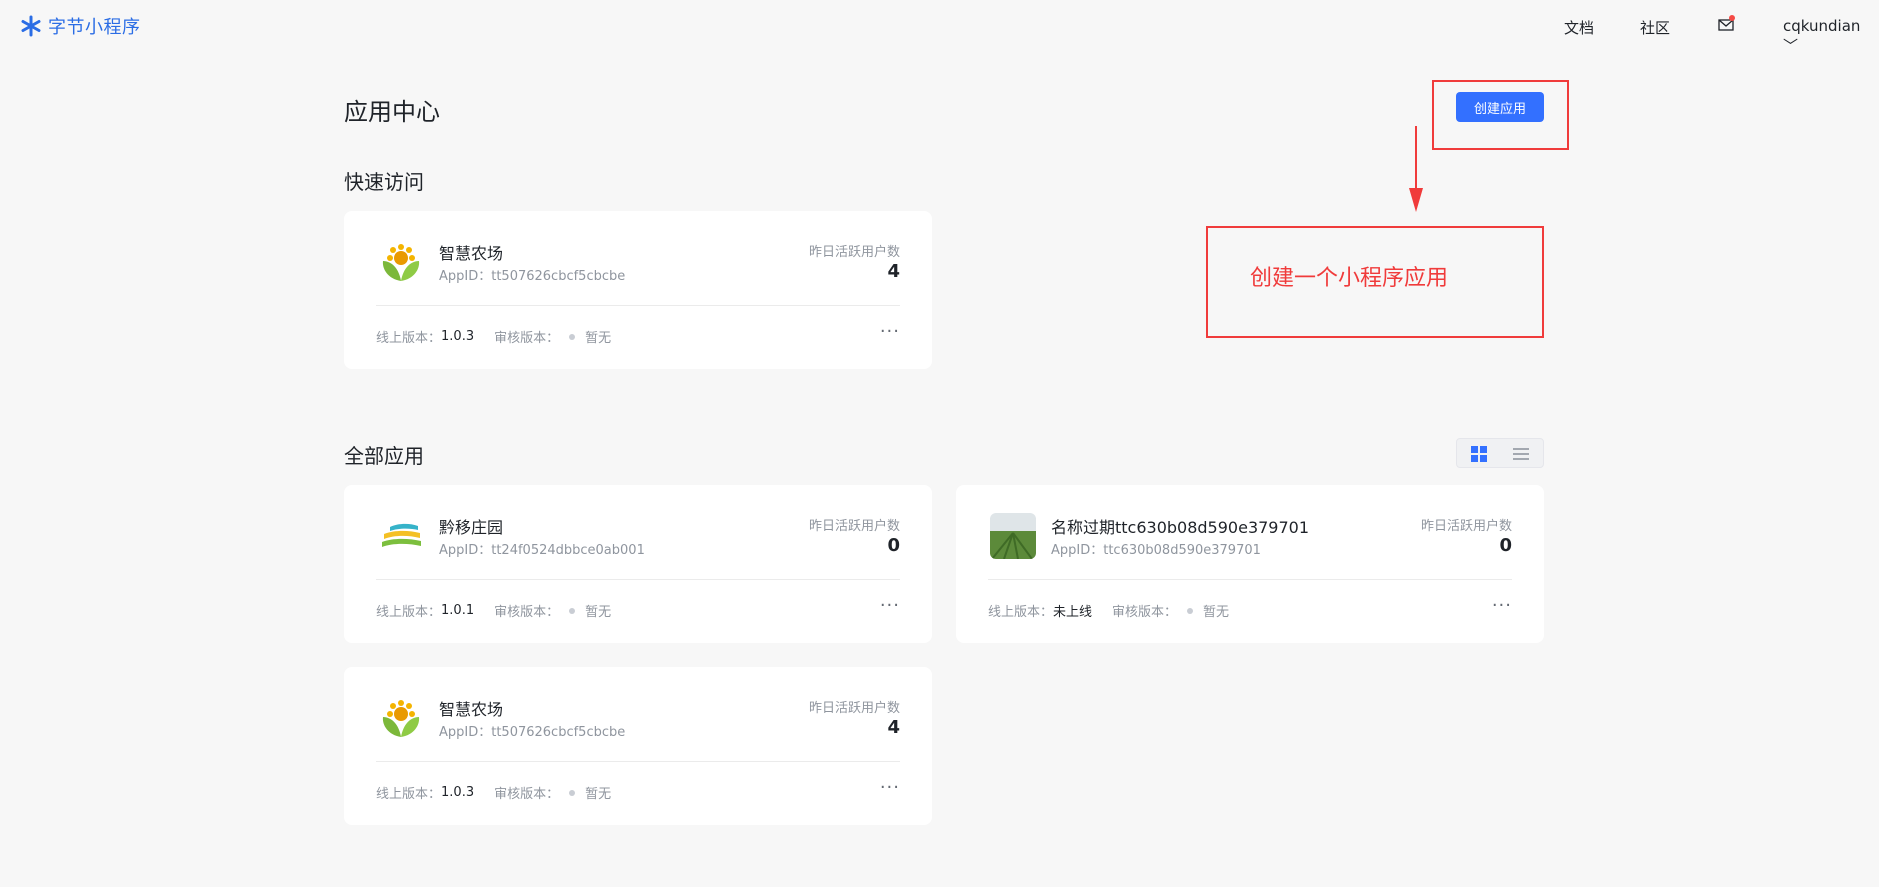  Describe the element at coordinates (1013, 536) in the screenshot. I see `field-photo-icon` at that location.